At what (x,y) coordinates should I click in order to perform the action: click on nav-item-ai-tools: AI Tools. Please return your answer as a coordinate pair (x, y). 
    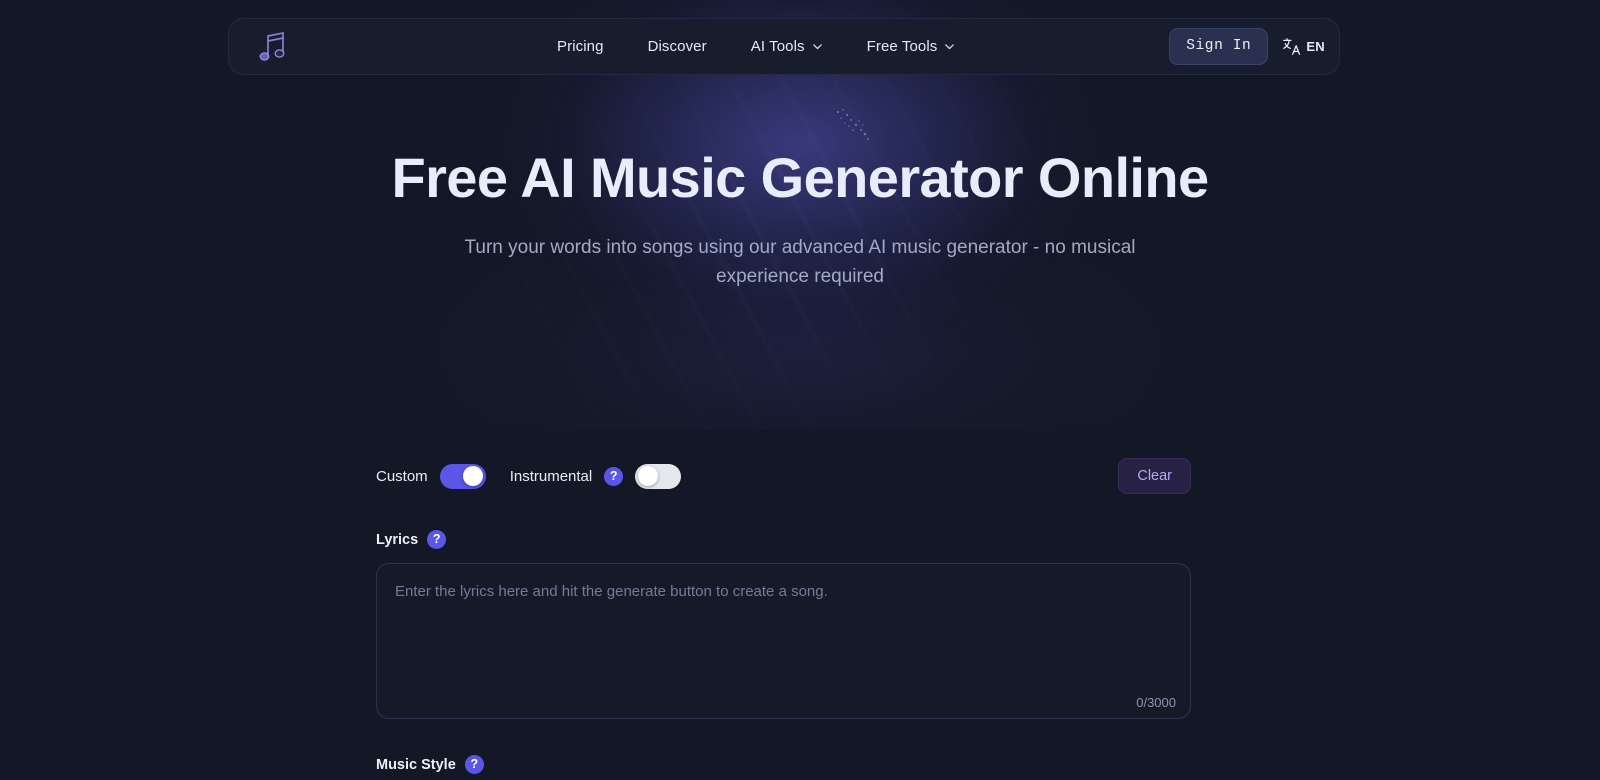
    Looking at the image, I should click on (787, 46).